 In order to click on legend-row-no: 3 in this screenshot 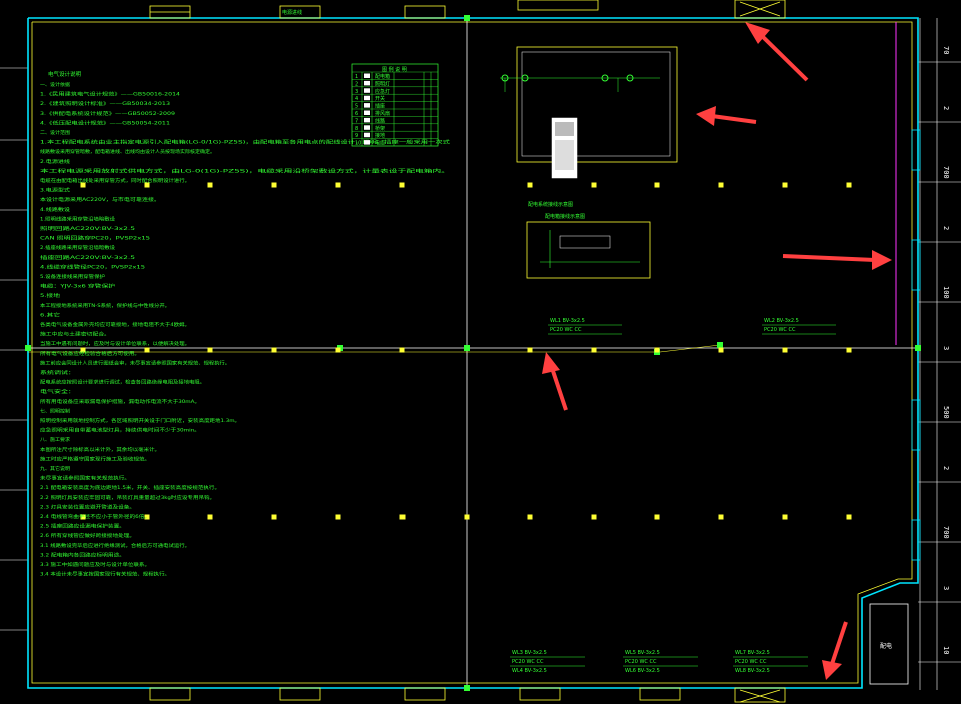, I will do `click(356, 92)`.